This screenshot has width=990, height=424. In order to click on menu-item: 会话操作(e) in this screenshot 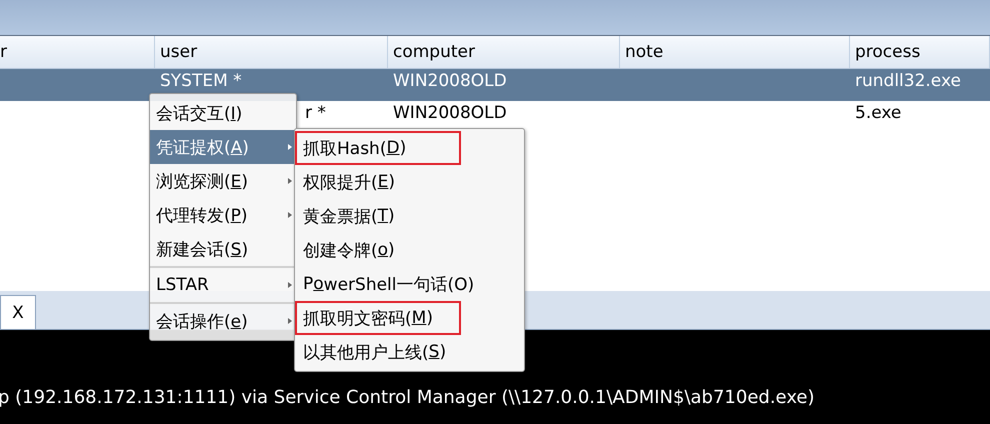, I will do `click(223, 321)`.